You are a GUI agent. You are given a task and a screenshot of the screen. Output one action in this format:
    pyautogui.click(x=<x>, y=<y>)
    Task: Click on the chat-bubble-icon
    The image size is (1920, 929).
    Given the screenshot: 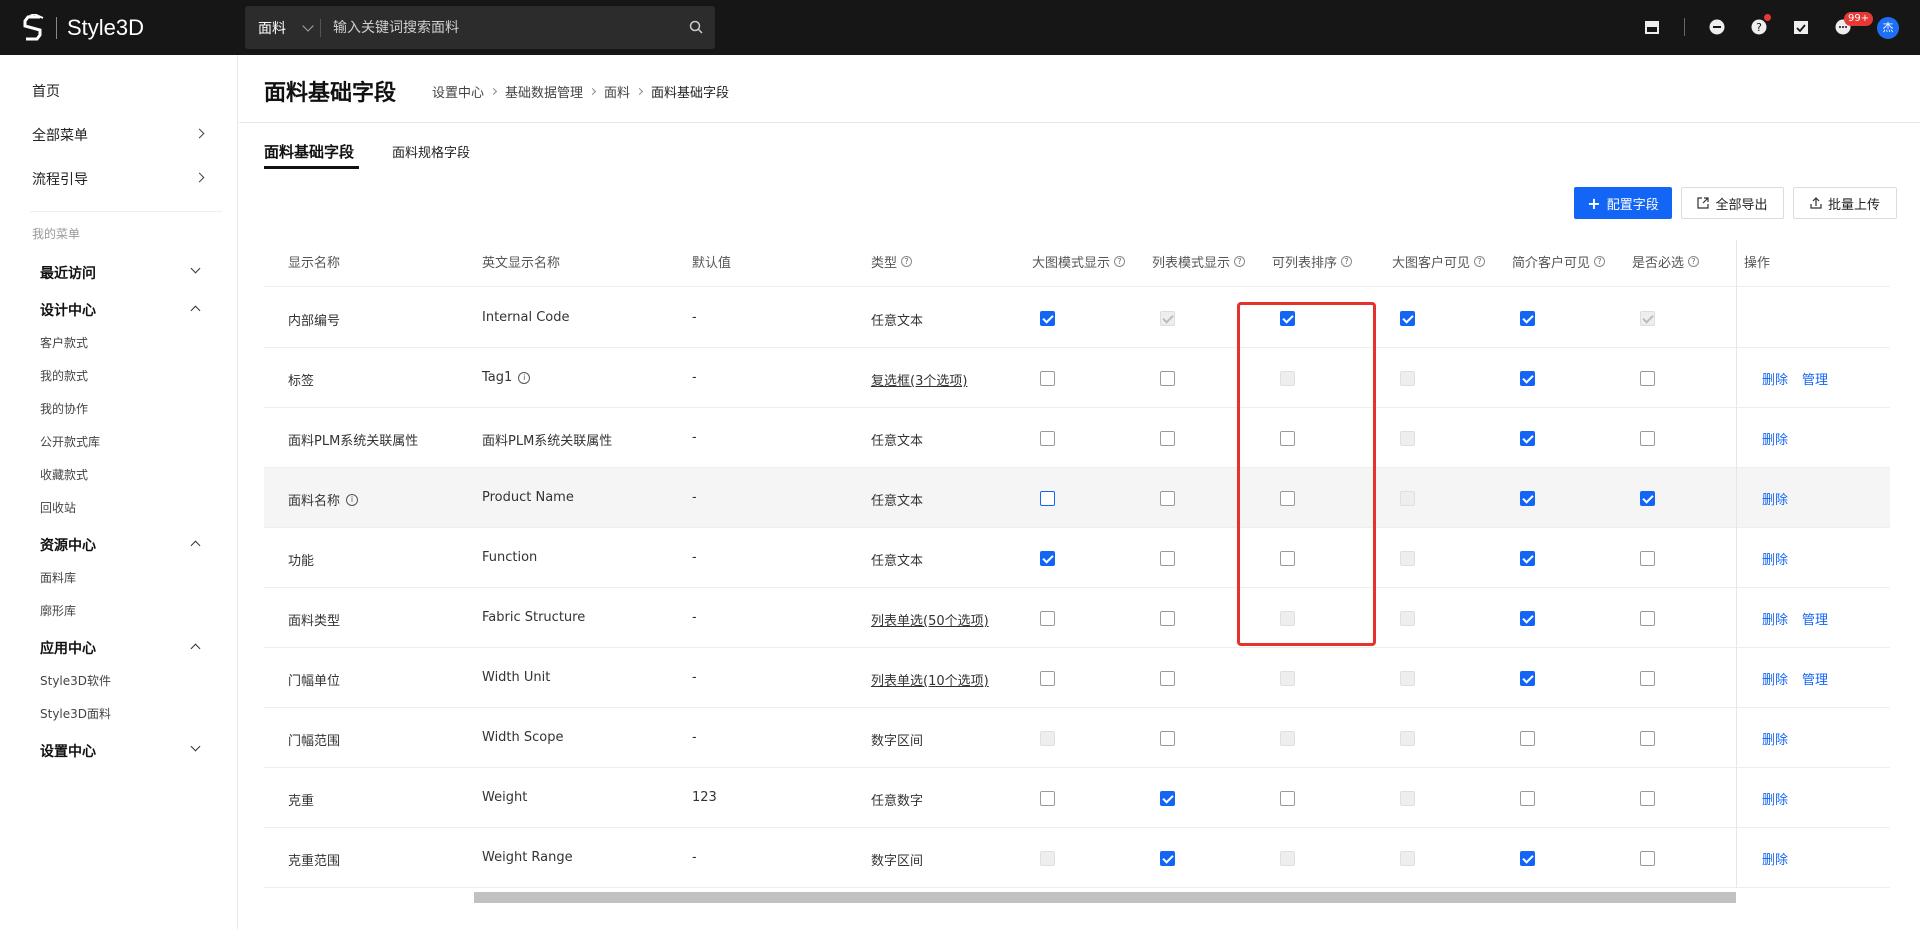 What is the action you would take?
    pyautogui.click(x=1717, y=27)
    